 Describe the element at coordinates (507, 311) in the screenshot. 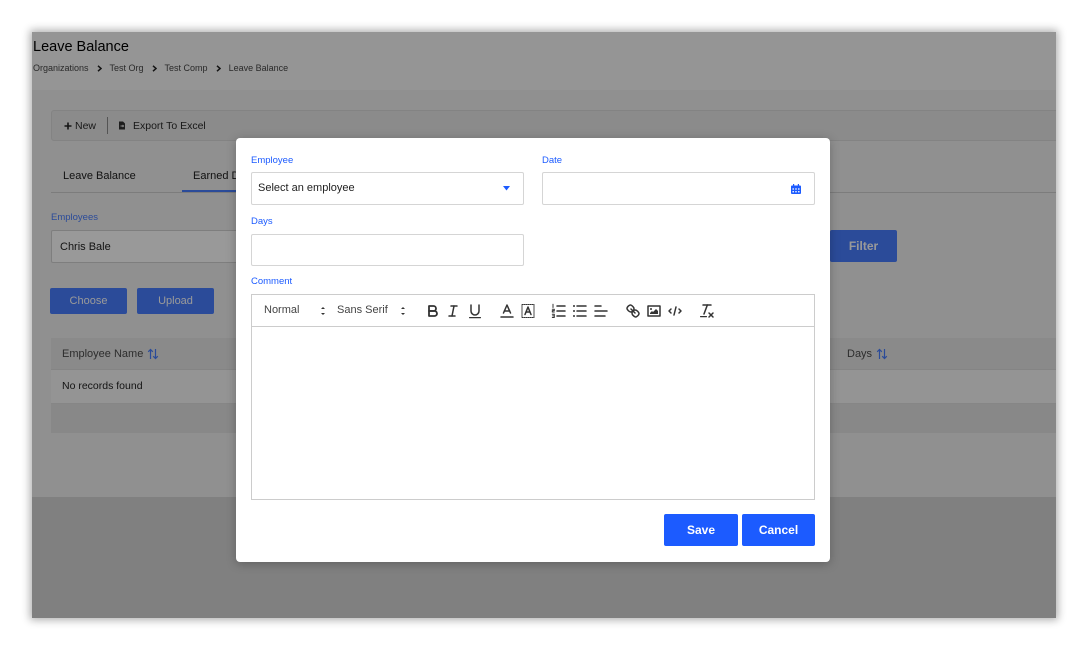

I see `text-color-icon` at that location.